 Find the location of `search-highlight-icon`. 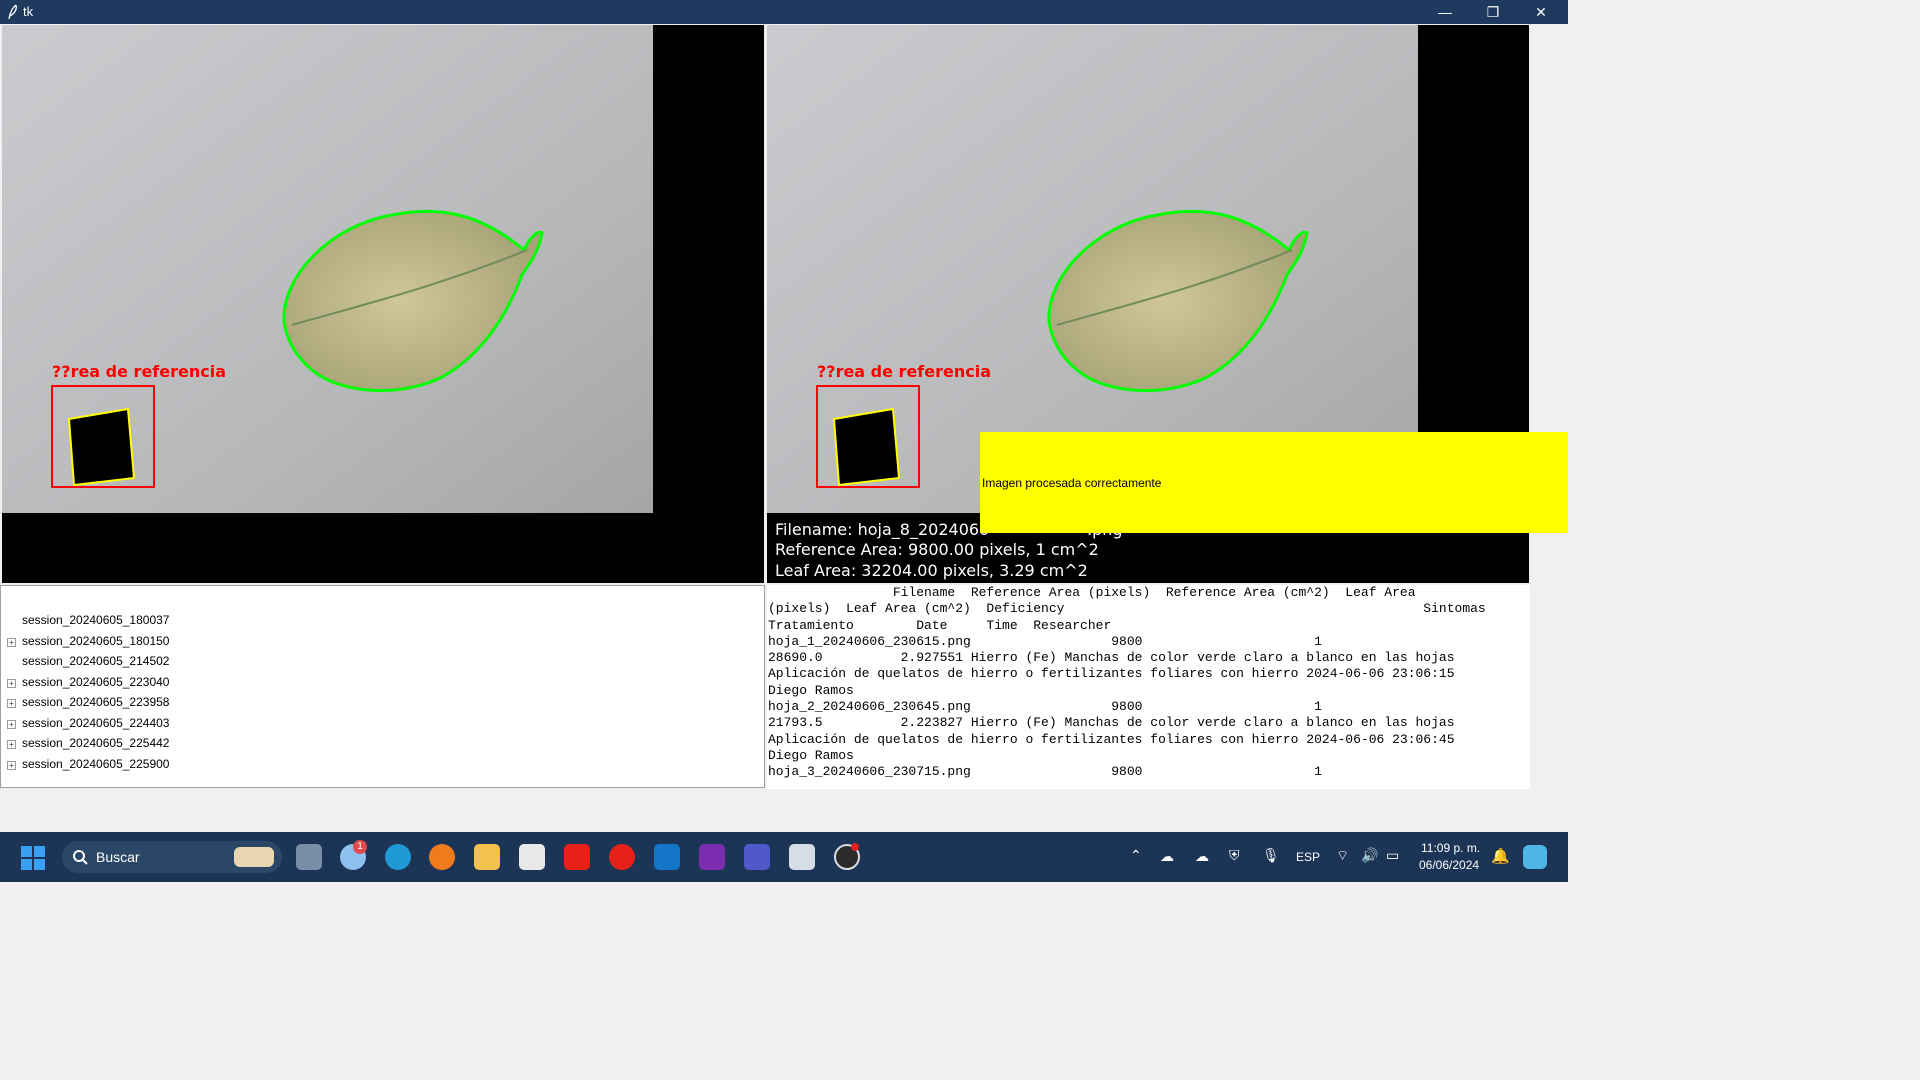

search-highlight-icon is located at coordinates (254, 857).